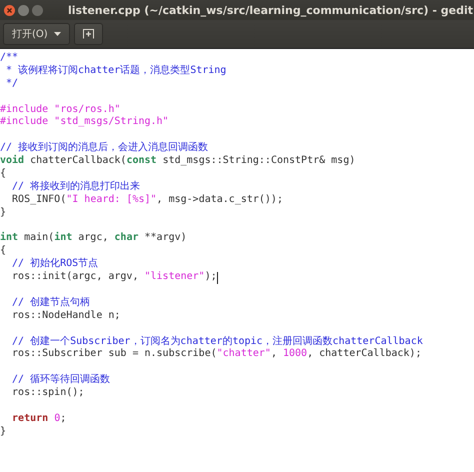 Image resolution: width=474 pixels, height=472 pixels. Describe the element at coordinates (65, 316) in the screenshot. I see `code-line: ros::NodeHandle n;` at that location.